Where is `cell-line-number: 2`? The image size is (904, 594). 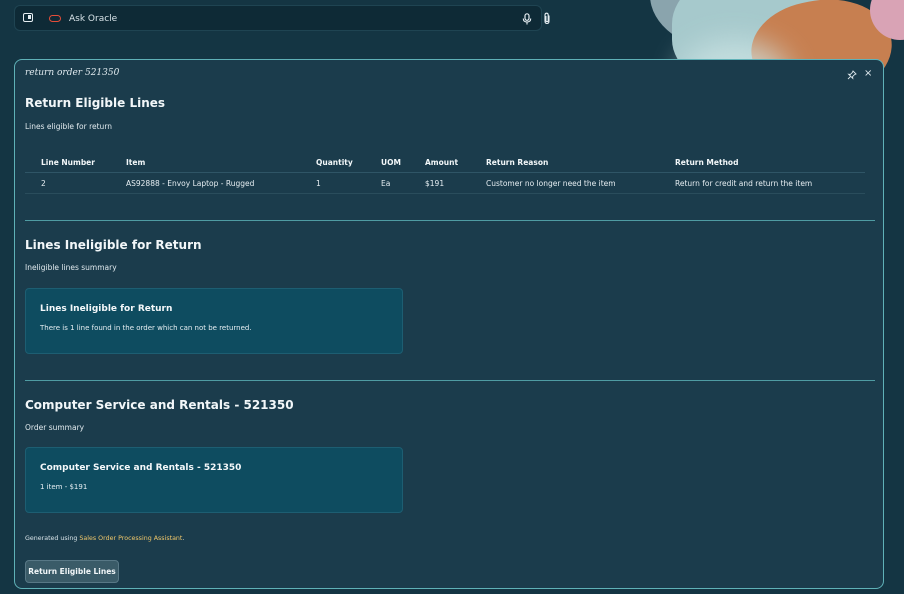 cell-line-number: 2 is located at coordinates (43, 183).